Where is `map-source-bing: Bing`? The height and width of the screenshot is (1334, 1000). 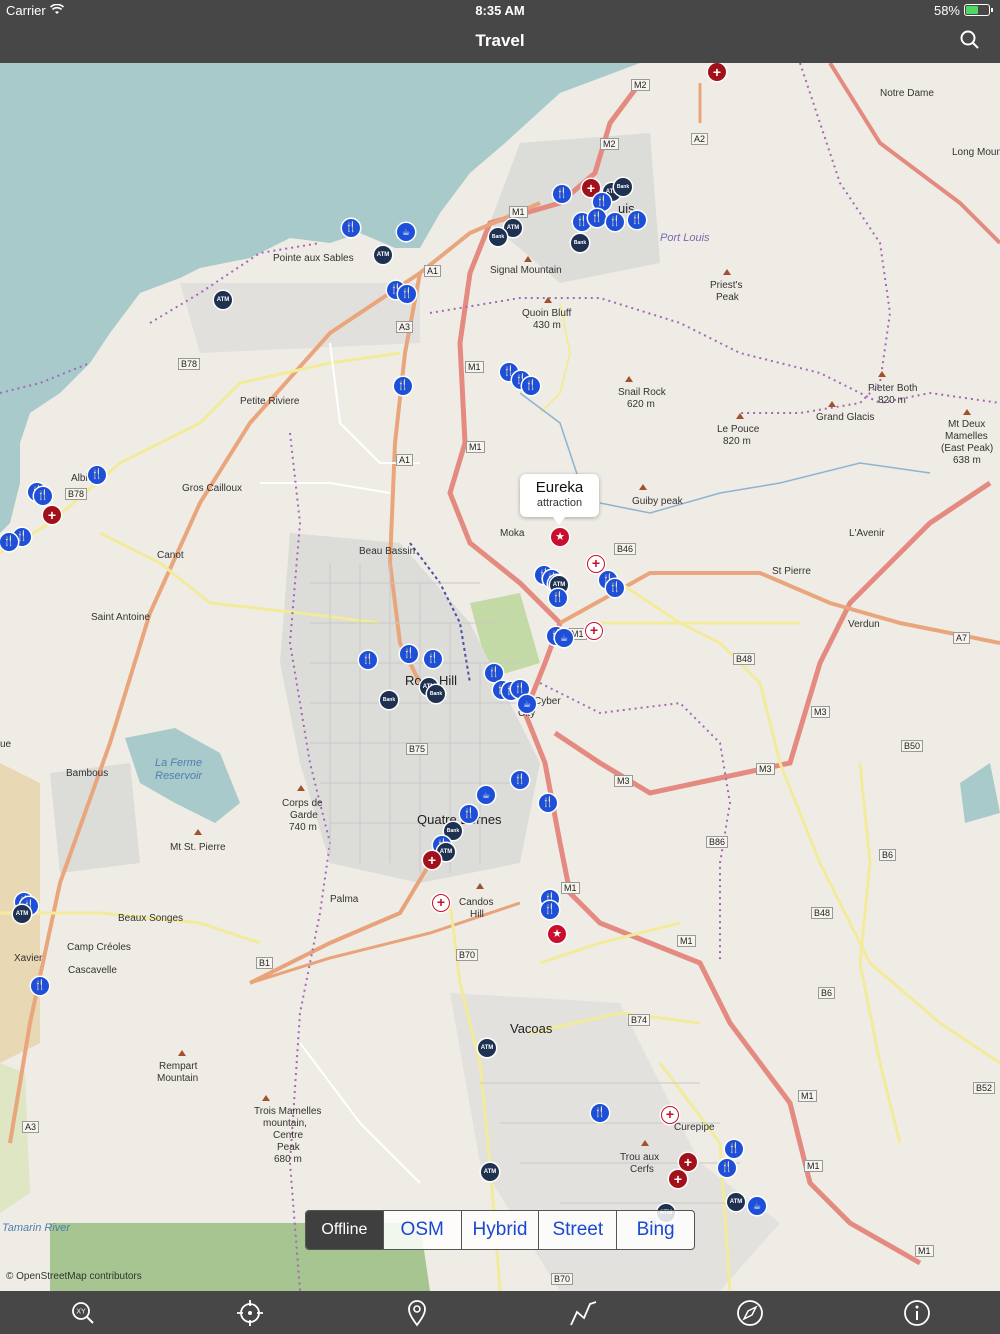 map-source-bing: Bing is located at coordinates (655, 1230).